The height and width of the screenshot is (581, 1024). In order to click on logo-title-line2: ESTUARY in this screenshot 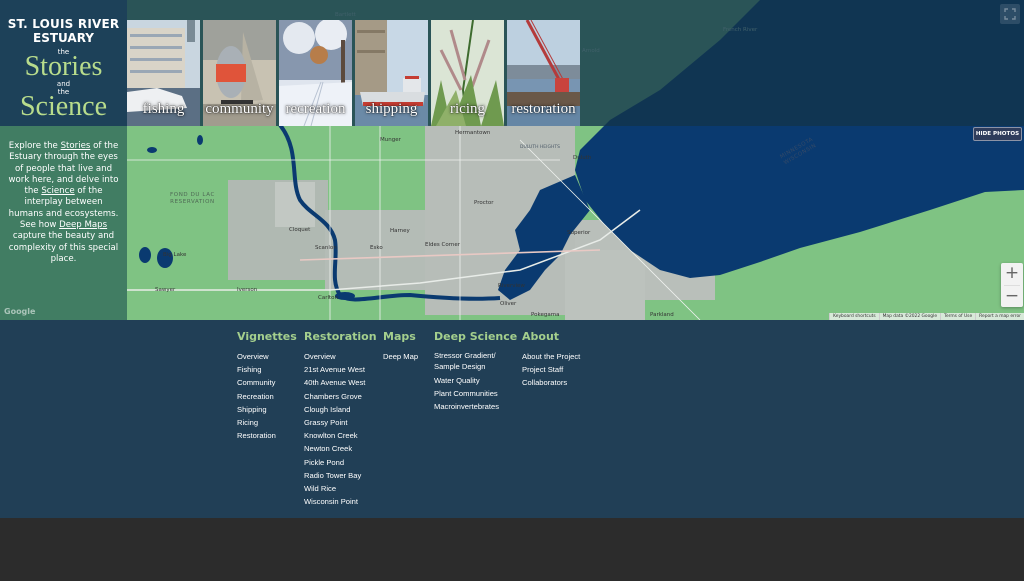, I will do `click(63, 38)`.